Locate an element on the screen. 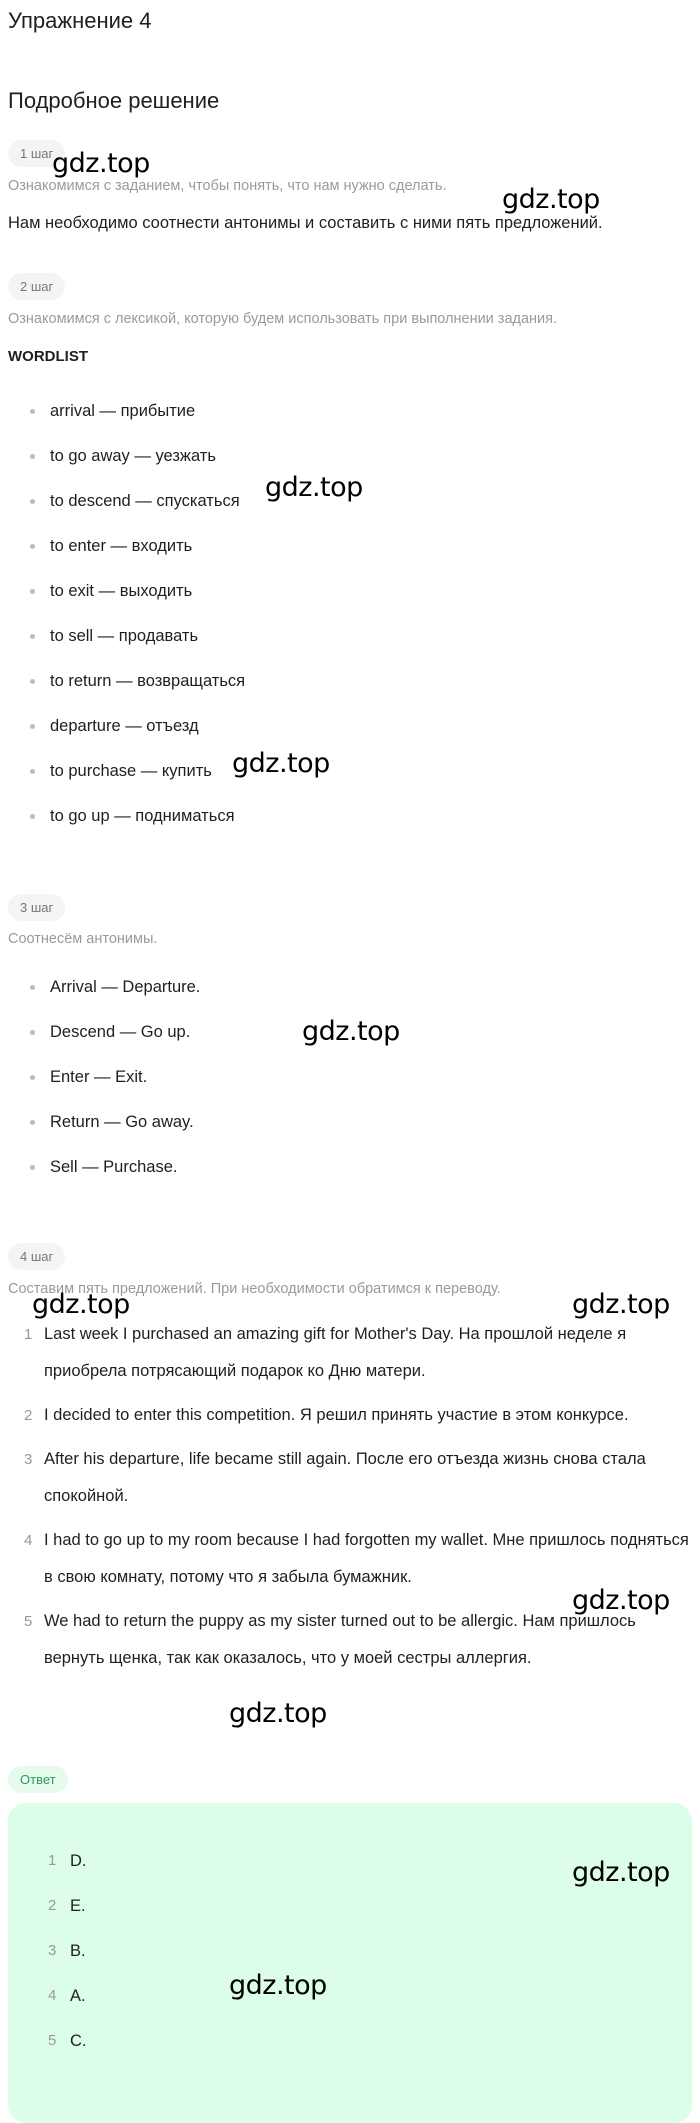  answer-box: 1 D. 2 E. 3 B. 4 A. 5 C. is located at coordinates (350, 1963).